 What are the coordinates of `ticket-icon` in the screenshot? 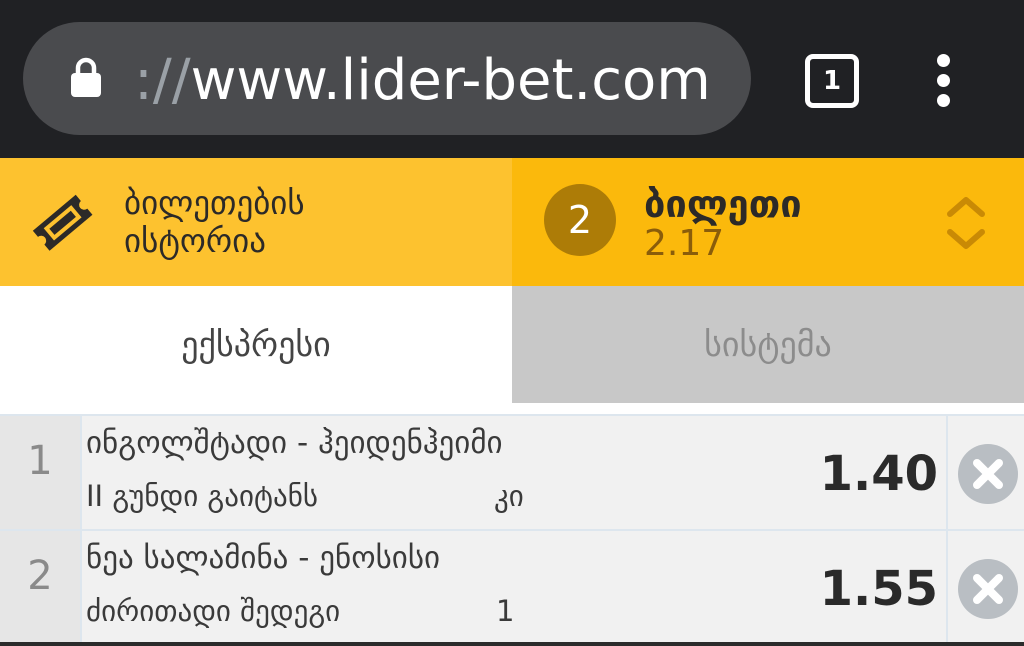 It's located at (62, 222).